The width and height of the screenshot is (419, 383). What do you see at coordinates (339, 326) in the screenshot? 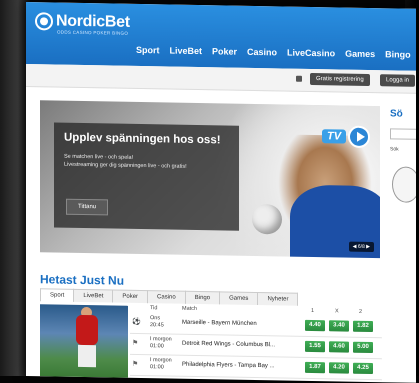
I see `odds-x: 3.40` at bounding box center [339, 326].